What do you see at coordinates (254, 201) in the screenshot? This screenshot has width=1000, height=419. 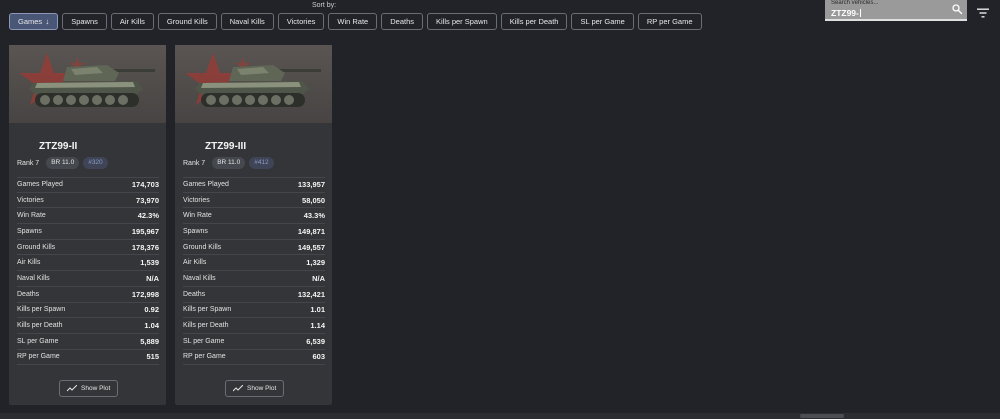 I see `stat-row: Victories 58,050` at bounding box center [254, 201].